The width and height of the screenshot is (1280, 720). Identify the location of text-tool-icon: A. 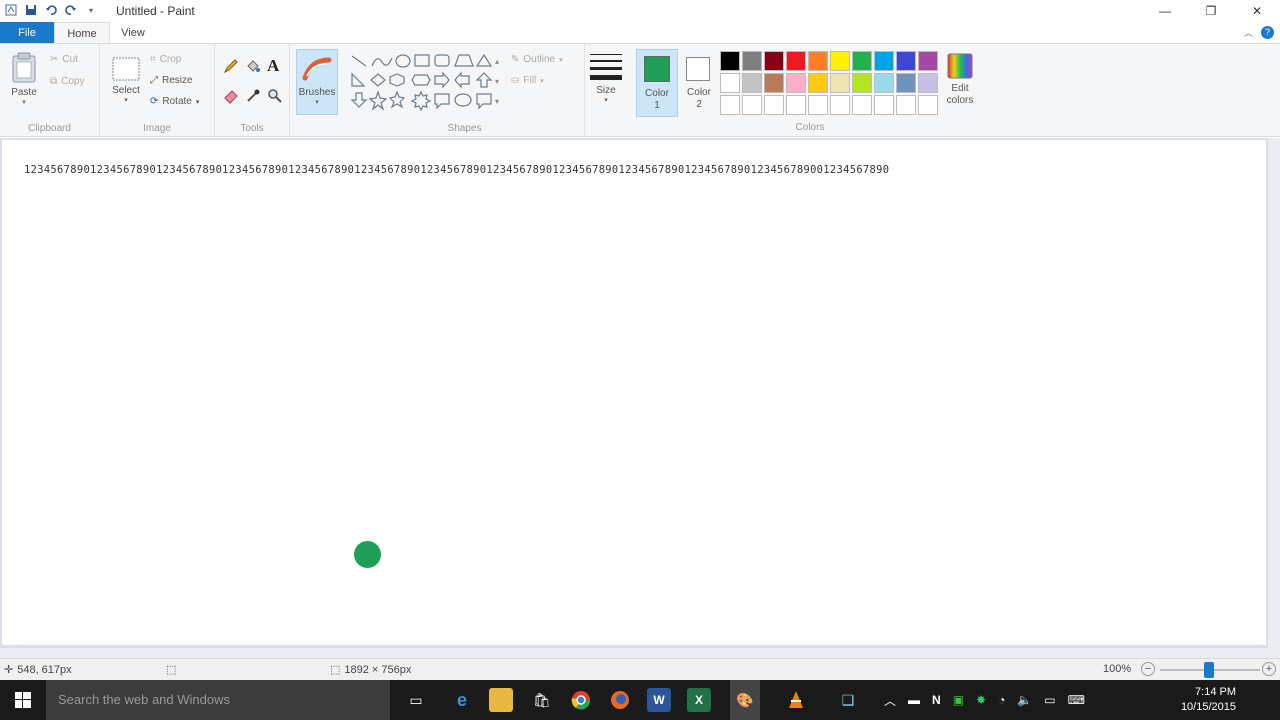
(273, 66).